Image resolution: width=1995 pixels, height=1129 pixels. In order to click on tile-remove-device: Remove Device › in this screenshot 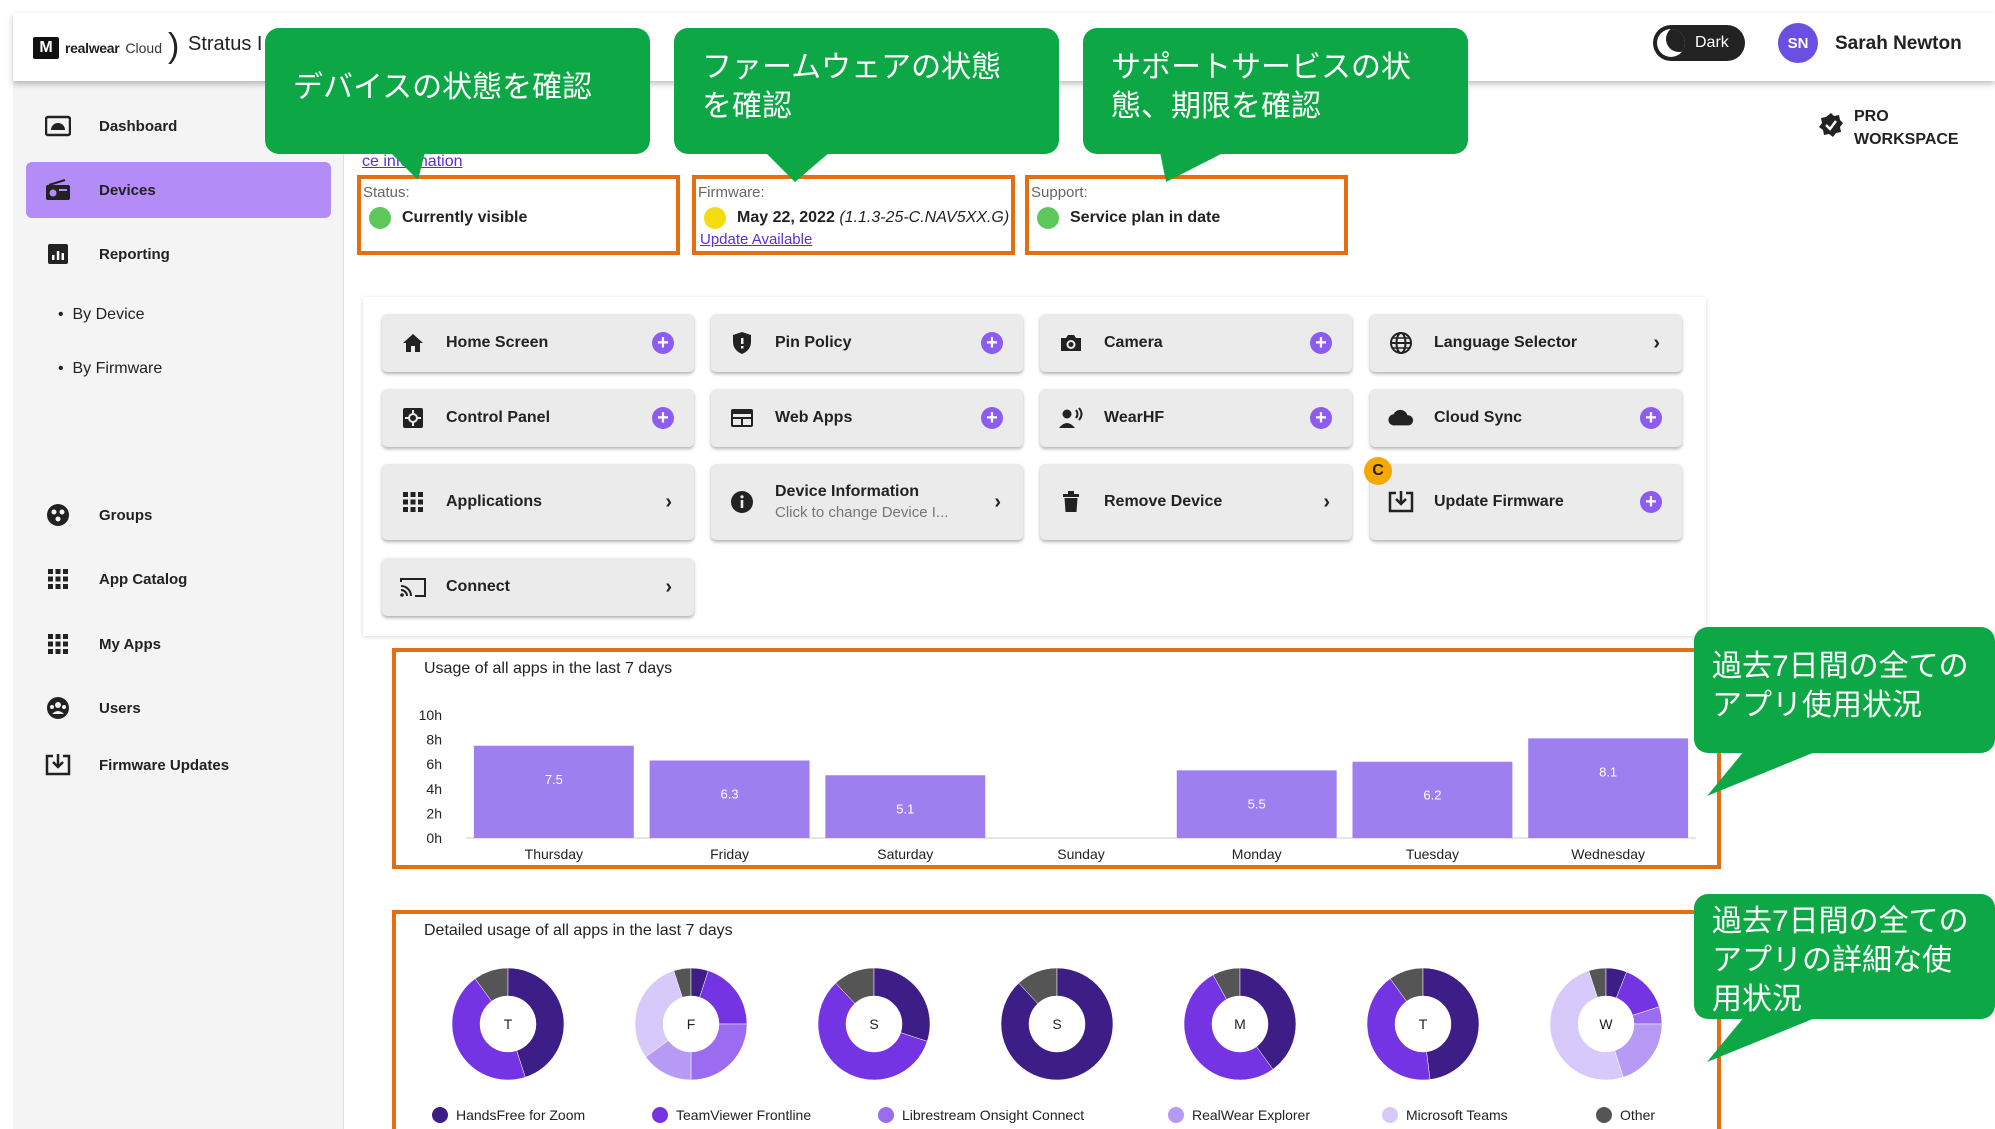, I will do `click(1196, 502)`.